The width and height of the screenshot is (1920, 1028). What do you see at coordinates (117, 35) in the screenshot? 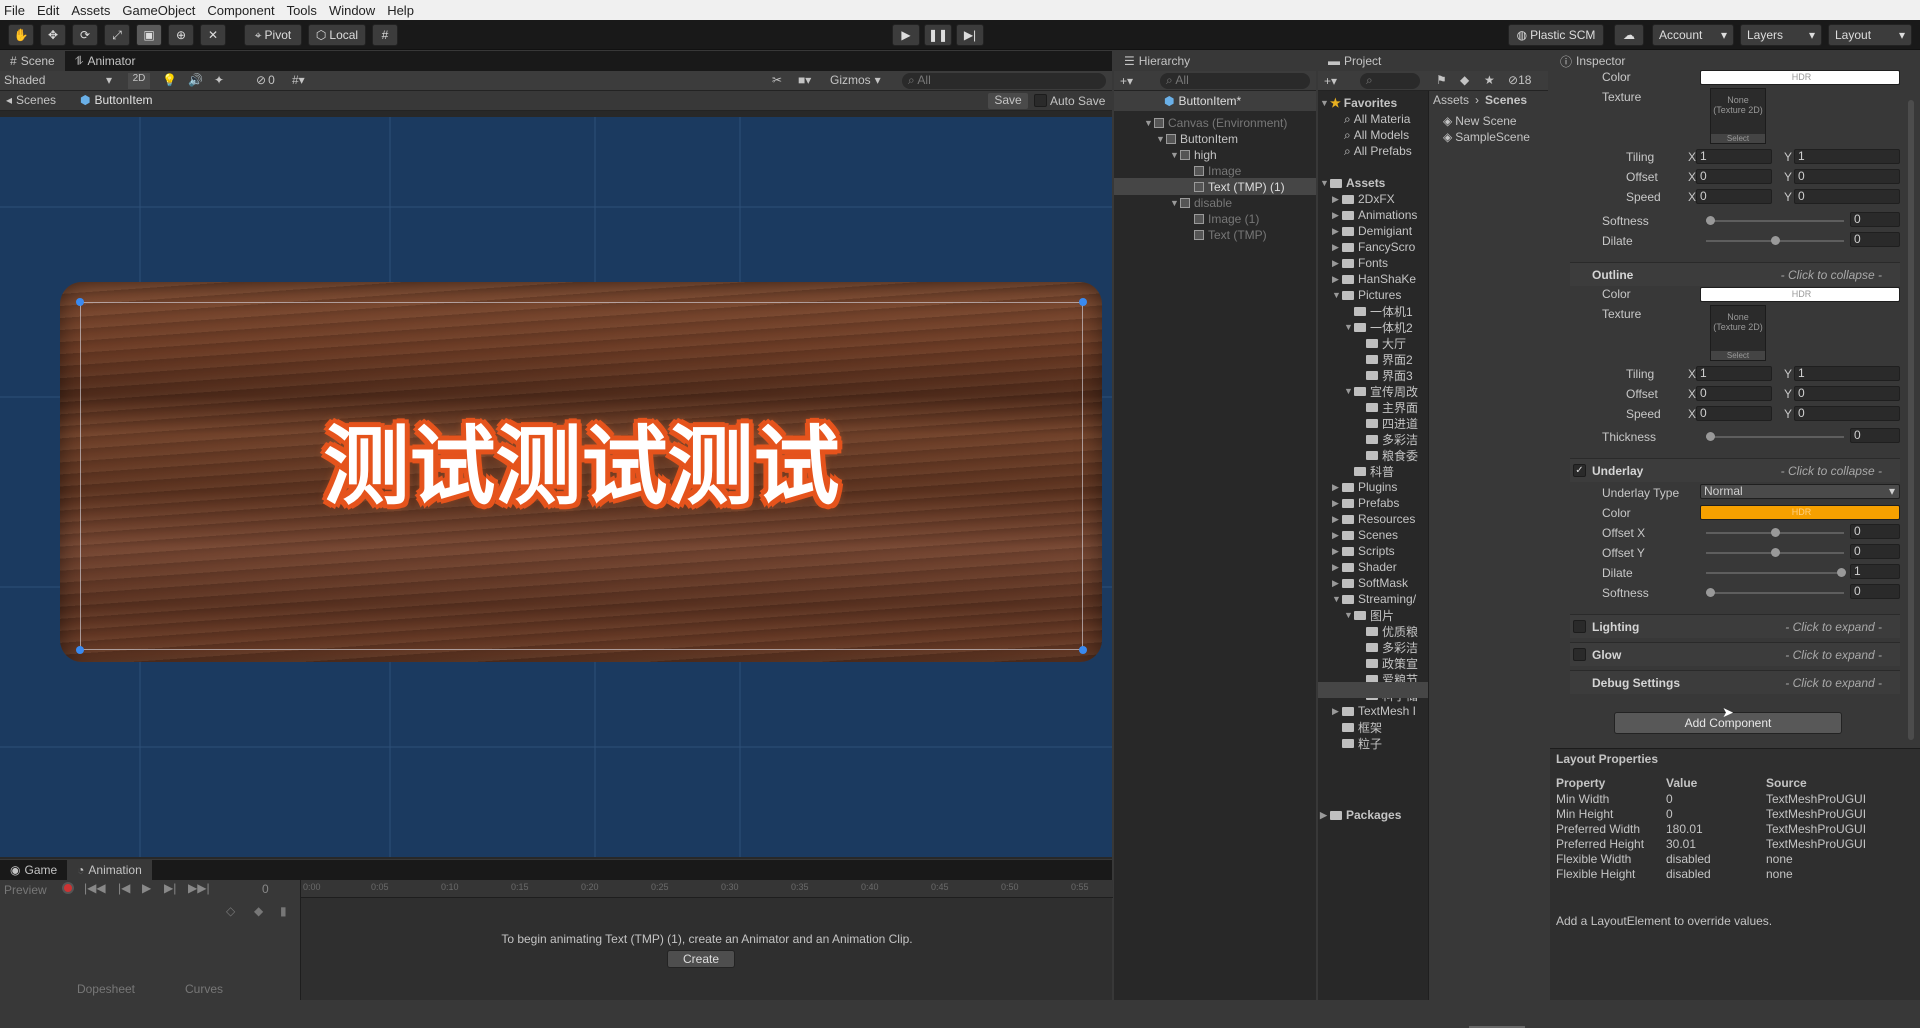
I see `scale-tool-icon: ⤢` at bounding box center [117, 35].